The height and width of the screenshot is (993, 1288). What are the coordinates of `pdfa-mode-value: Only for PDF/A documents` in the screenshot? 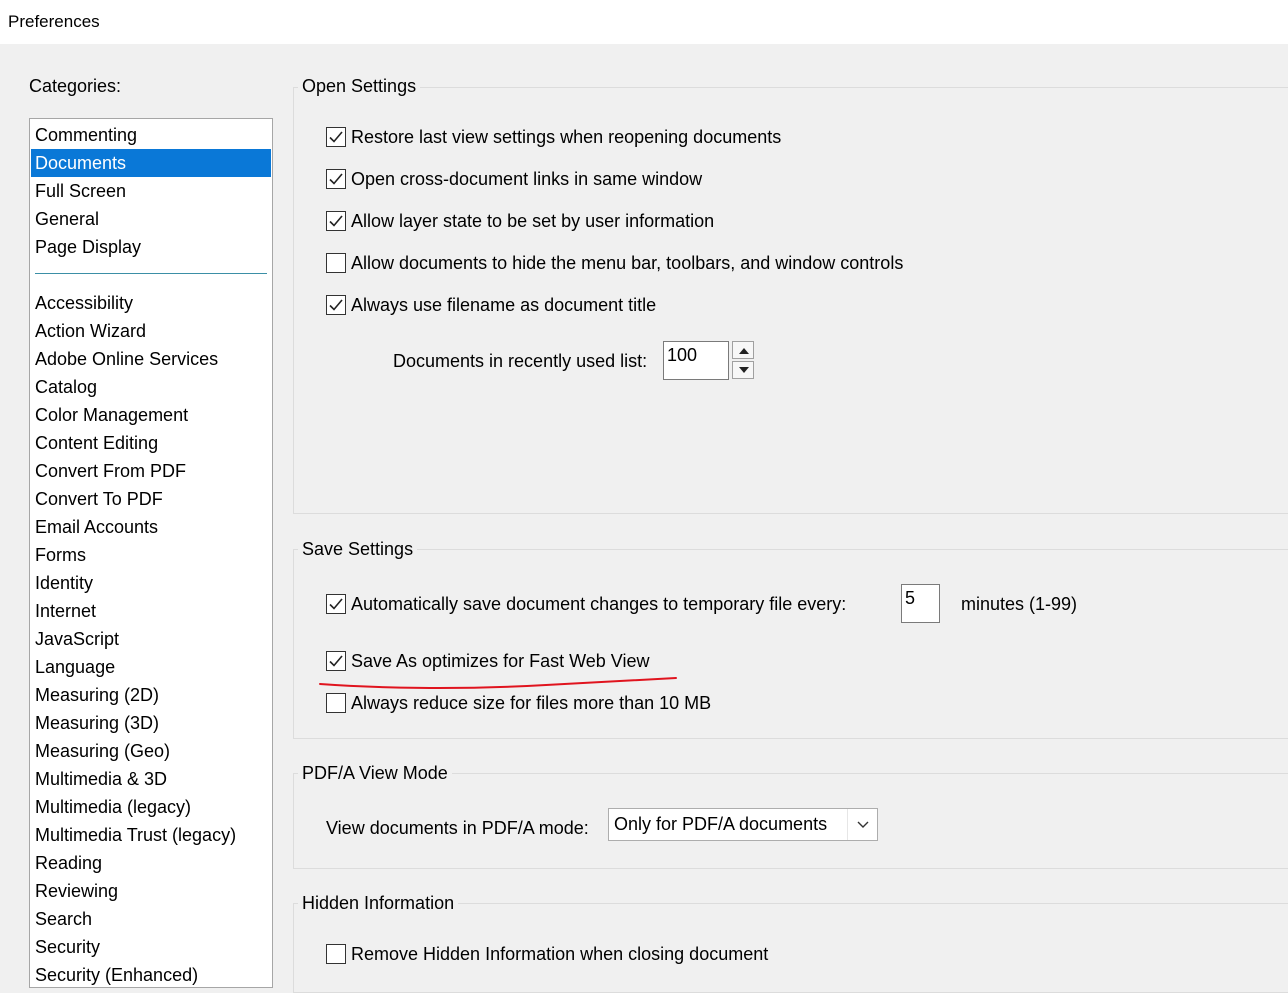 It's located at (721, 824).